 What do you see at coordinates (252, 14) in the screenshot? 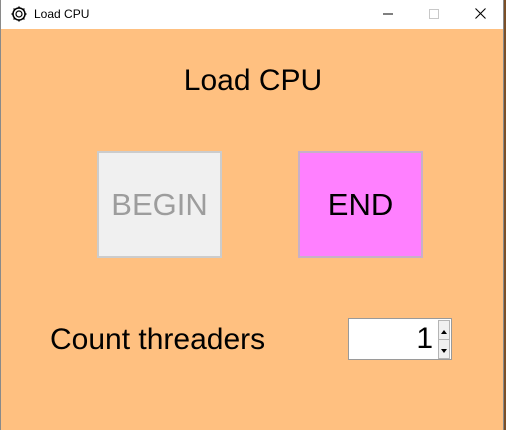
I see `title-bar: Load CPU` at bounding box center [252, 14].